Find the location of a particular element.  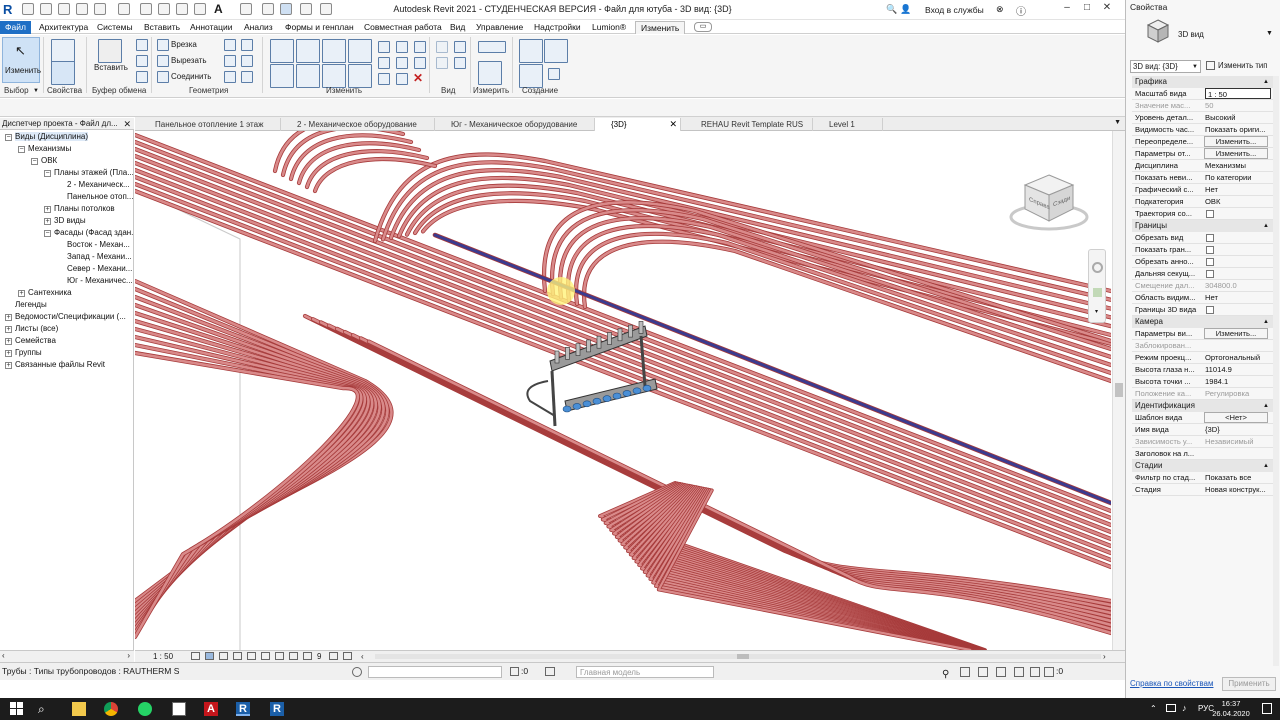

property-row: Границы 3D вида is located at coordinates (1202, 310).